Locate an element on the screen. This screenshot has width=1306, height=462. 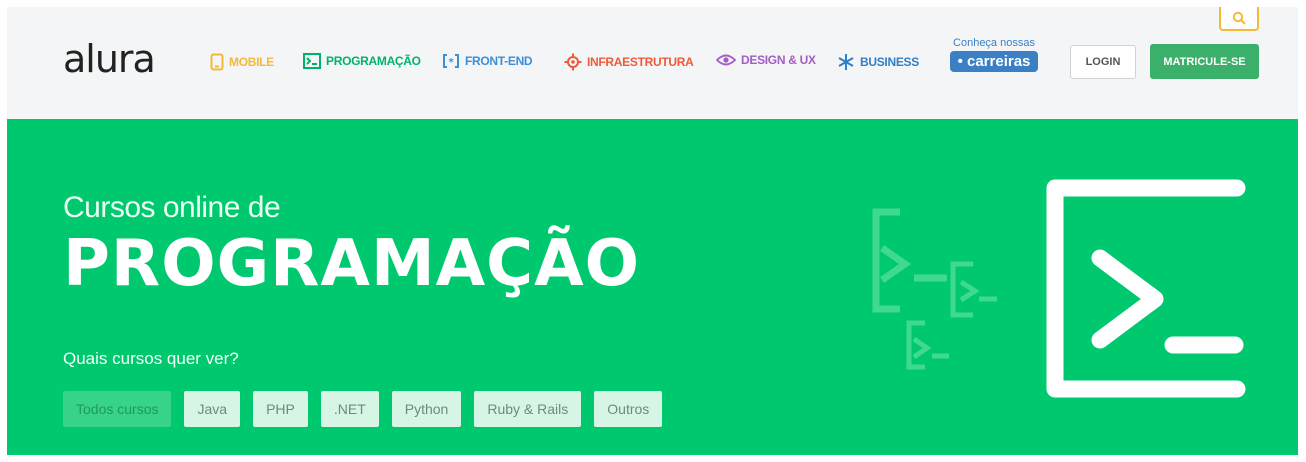
carreiras-label: carreiras is located at coordinates (999, 61).